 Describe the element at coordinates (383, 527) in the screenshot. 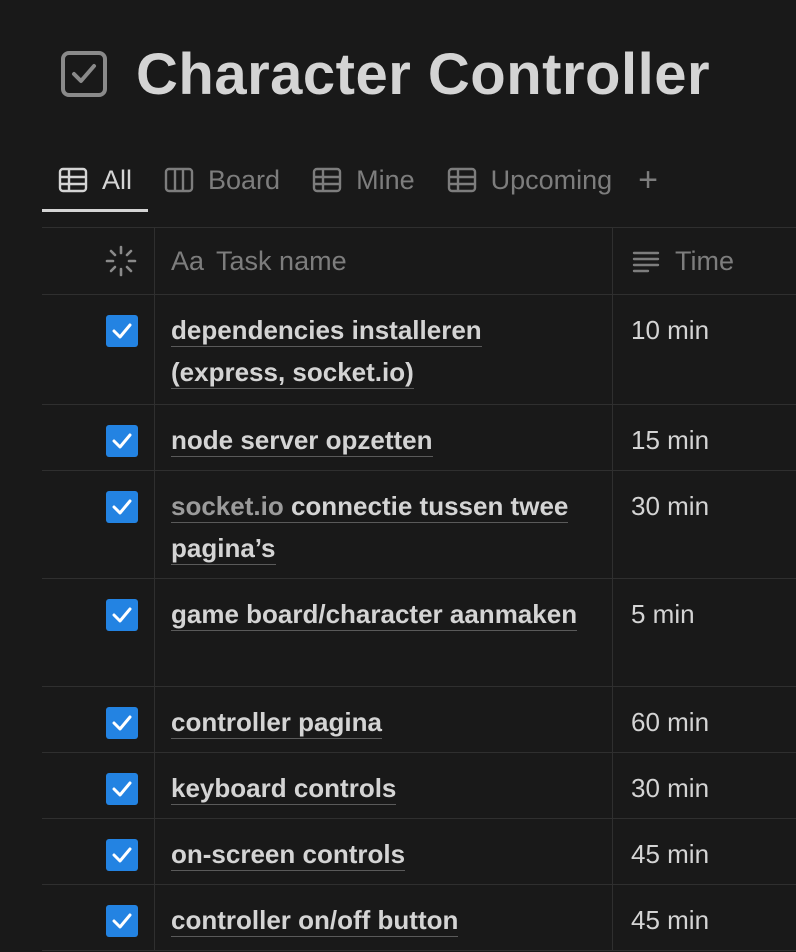

I see `task-name: socket.io connectie tussen twee pagina’s` at that location.